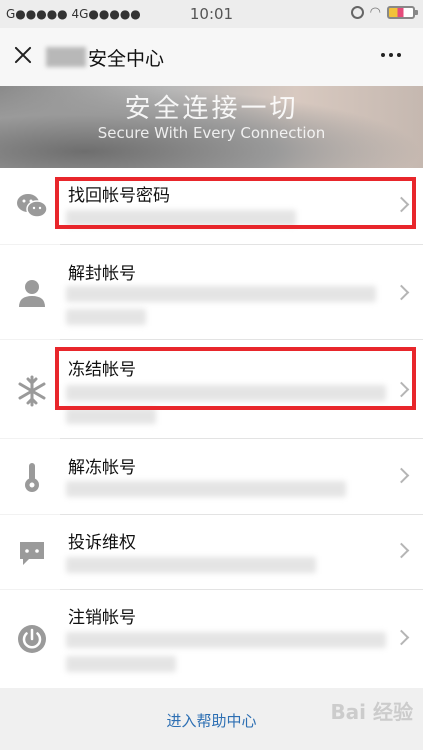  Describe the element at coordinates (211, 133) in the screenshot. I see `banner-title-en: Secure With Every Connection` at that location.